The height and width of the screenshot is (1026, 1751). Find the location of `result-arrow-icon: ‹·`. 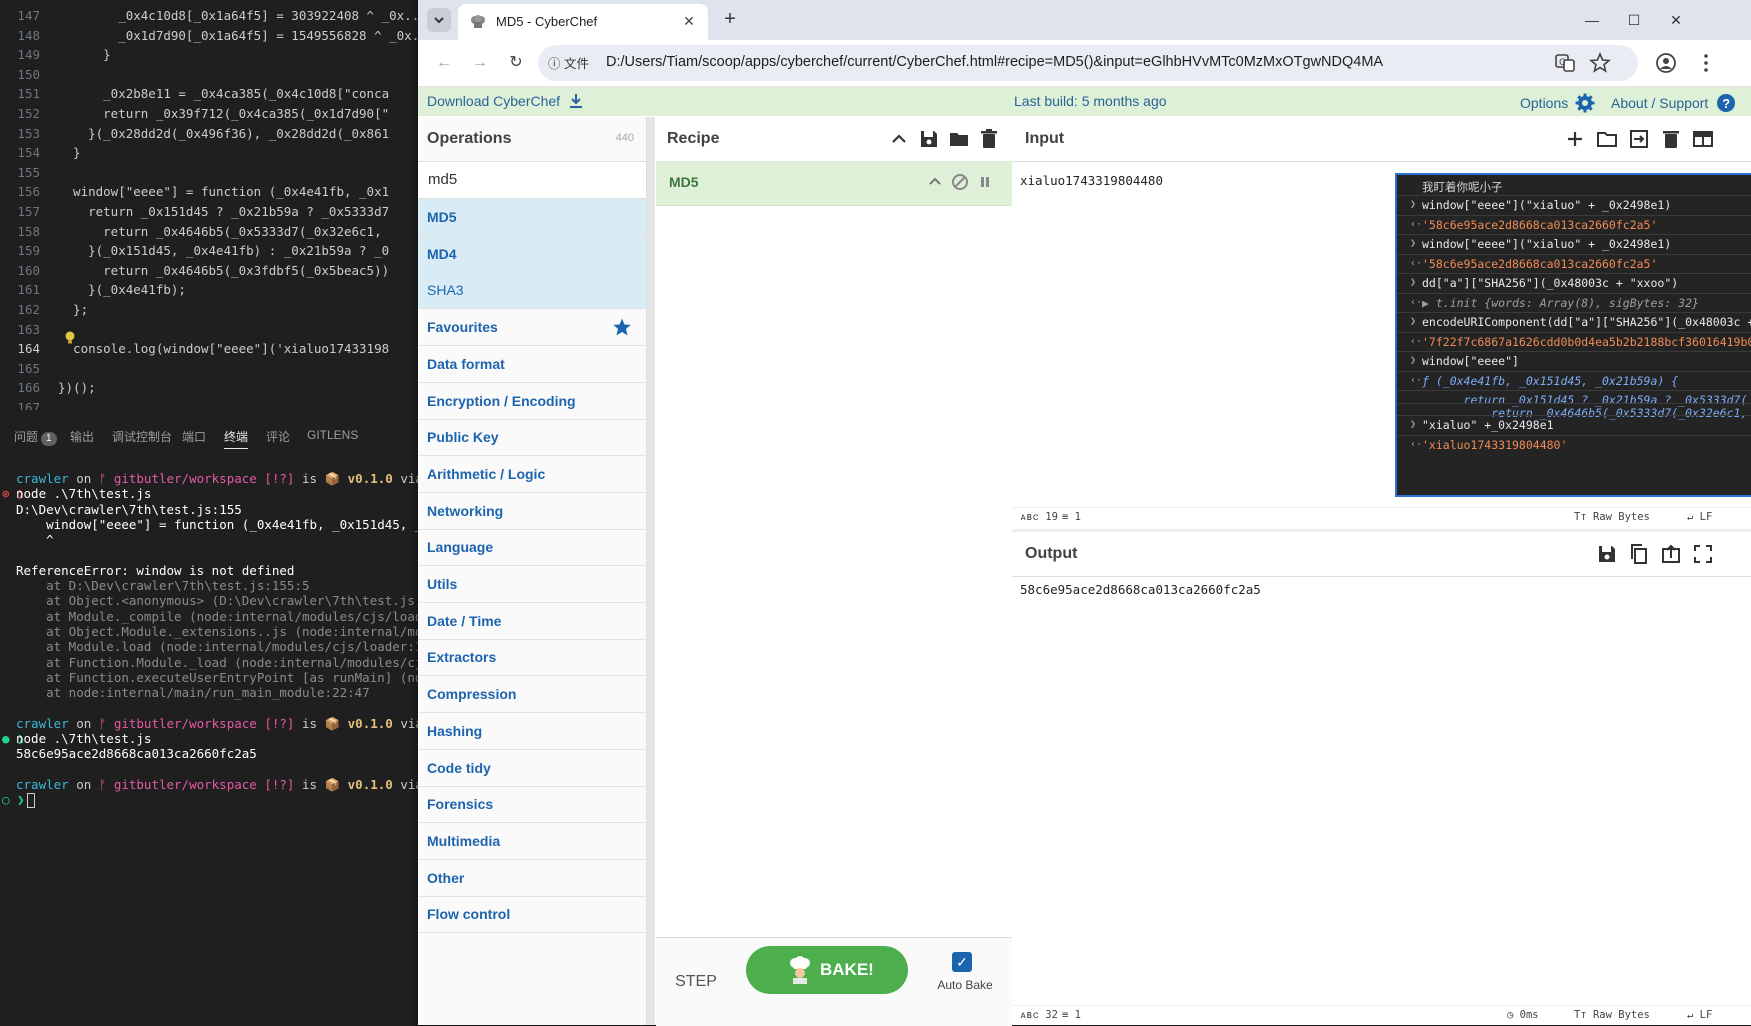

result-arrow-icon: ‹· is located at coordinates (1416, 263).